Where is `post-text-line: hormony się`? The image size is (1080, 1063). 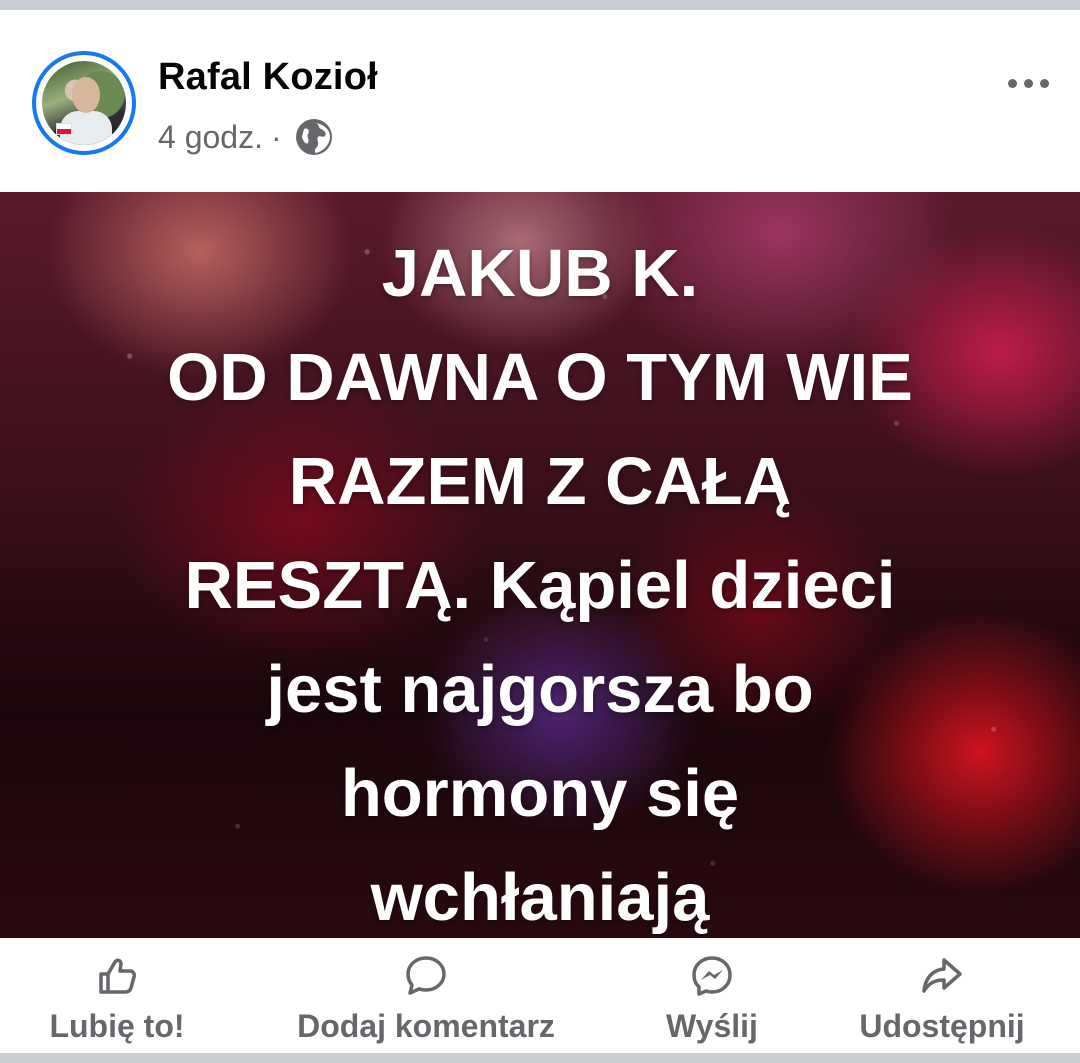 post-text-line: hormony się is located at coordinates (540, 793).